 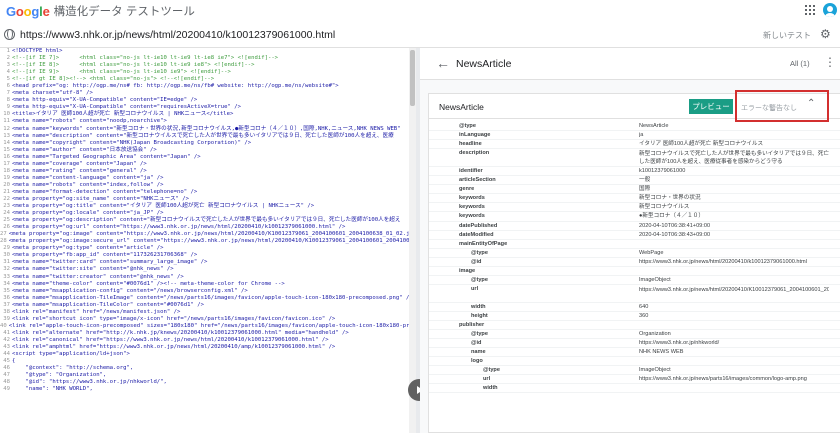 I want to click on code-text: <meta name="coverage" content="Japan" />, so click(x=79, y=163).